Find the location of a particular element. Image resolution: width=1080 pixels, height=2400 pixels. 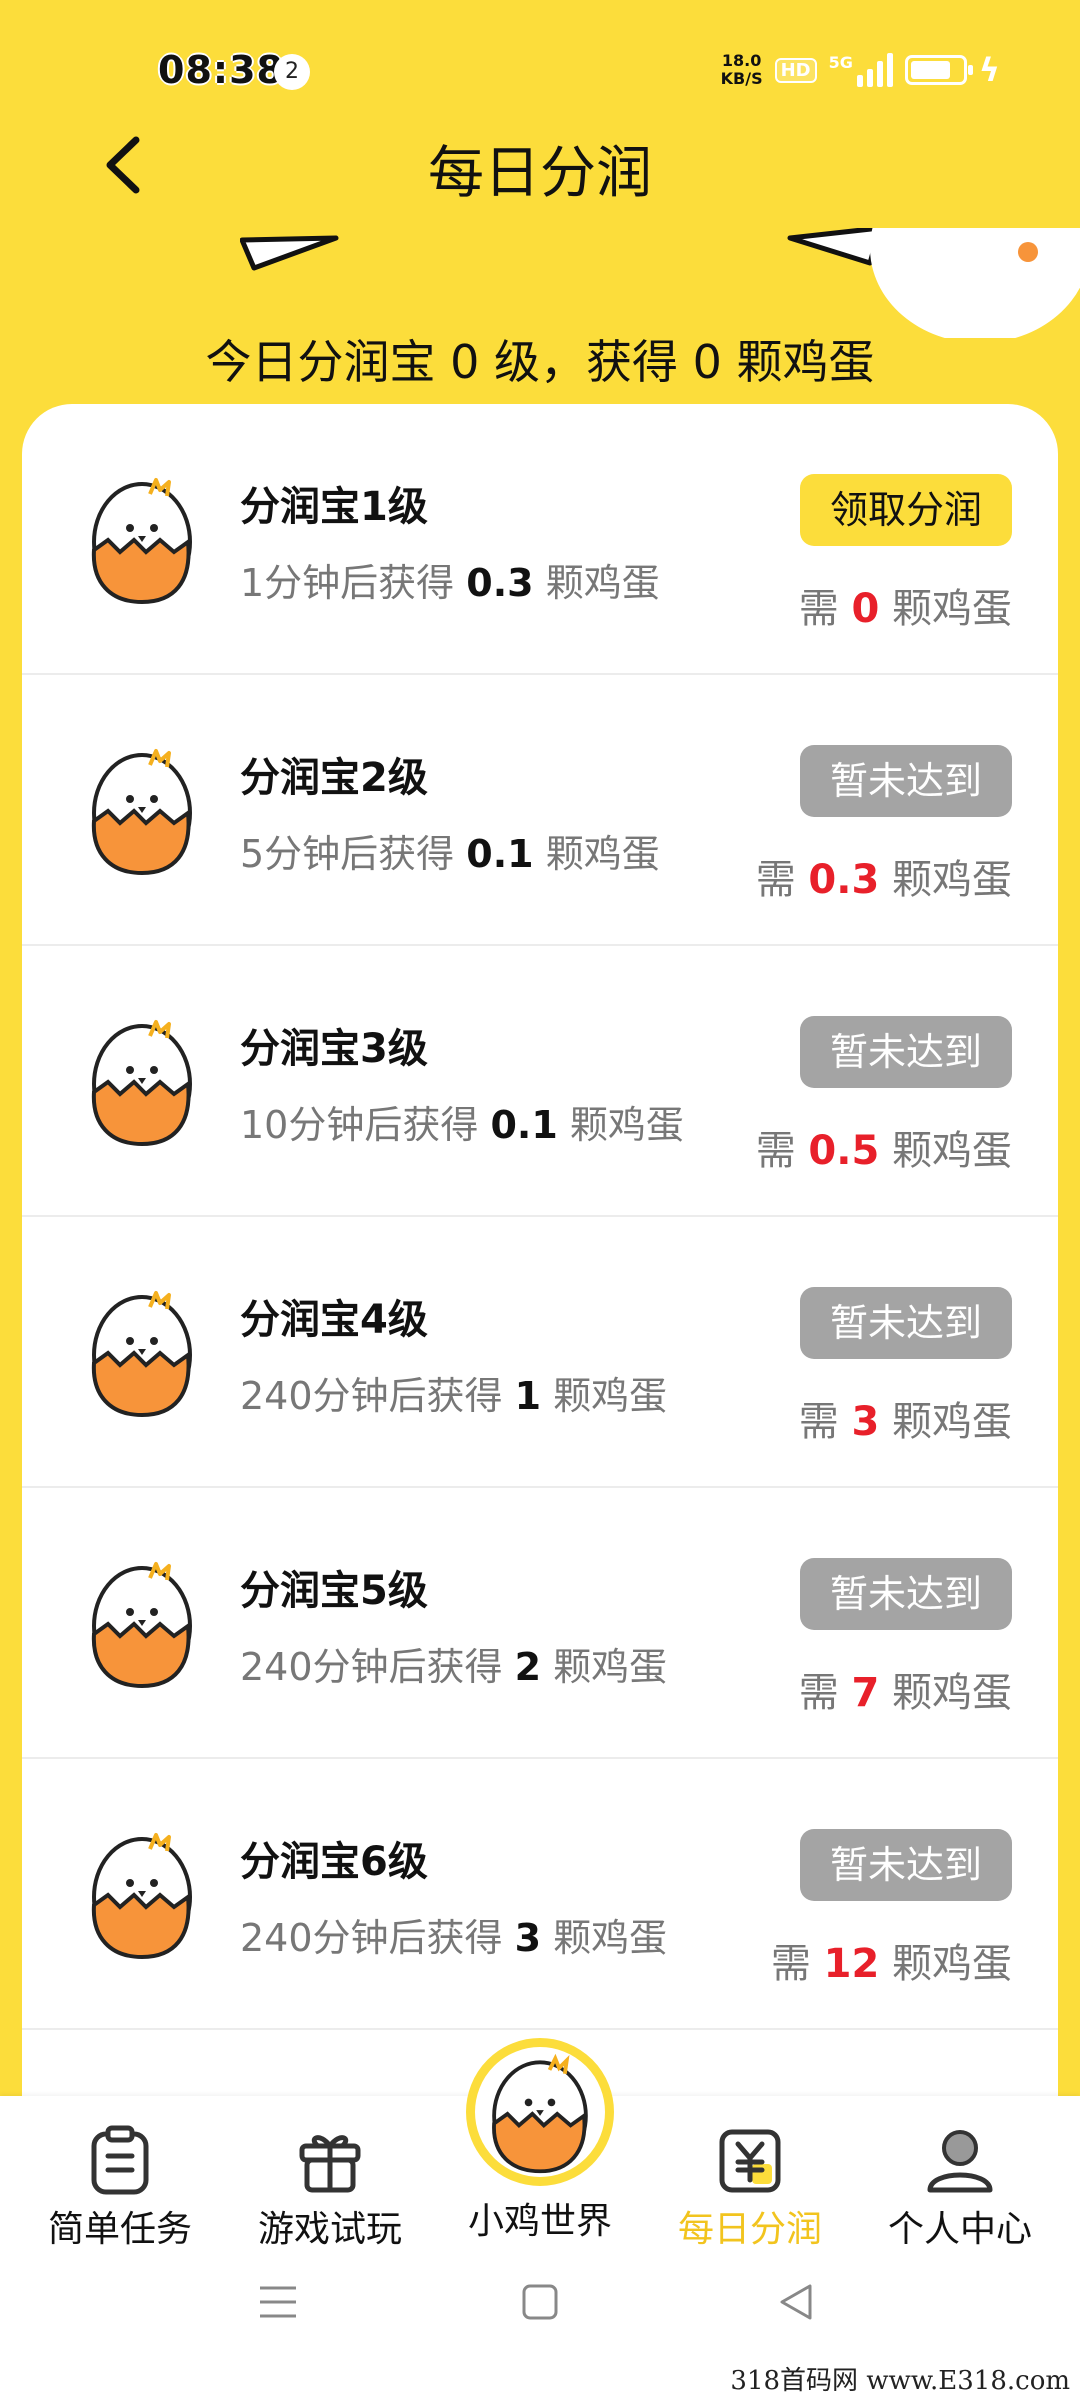

net-speed-value: 18.0 is located at coordinates (741, 60).